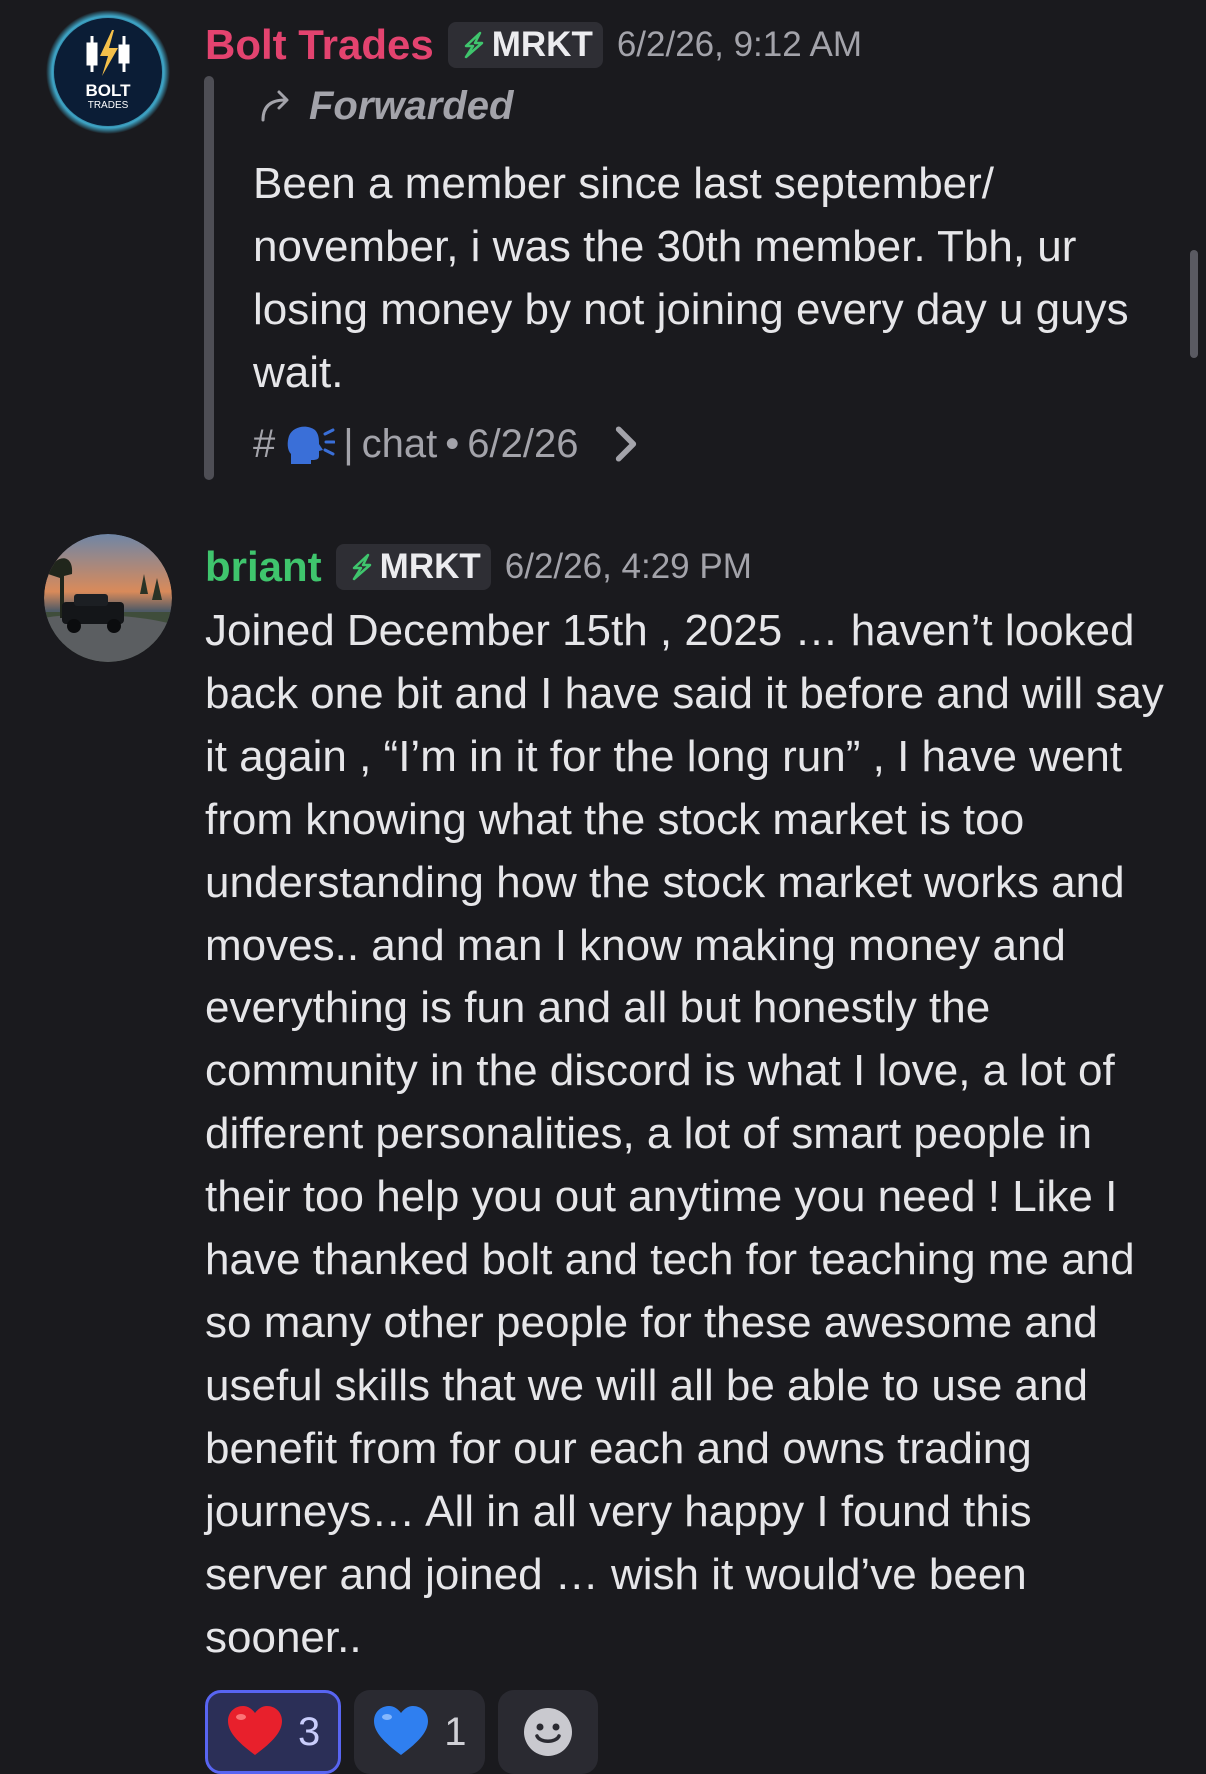  I want to click on forwarded-text: Forwarded, so click(411, 106).